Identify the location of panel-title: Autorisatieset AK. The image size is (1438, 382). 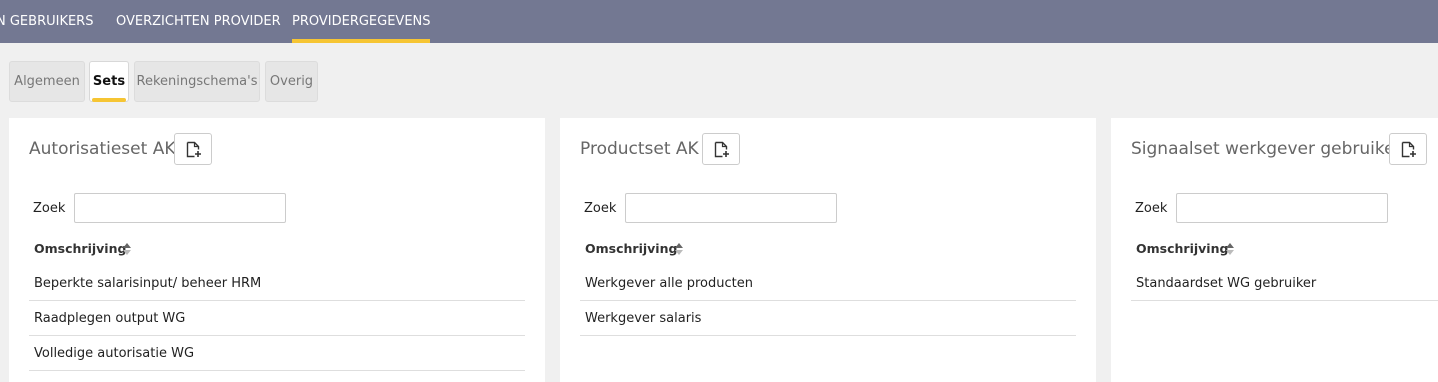
(102, 149).